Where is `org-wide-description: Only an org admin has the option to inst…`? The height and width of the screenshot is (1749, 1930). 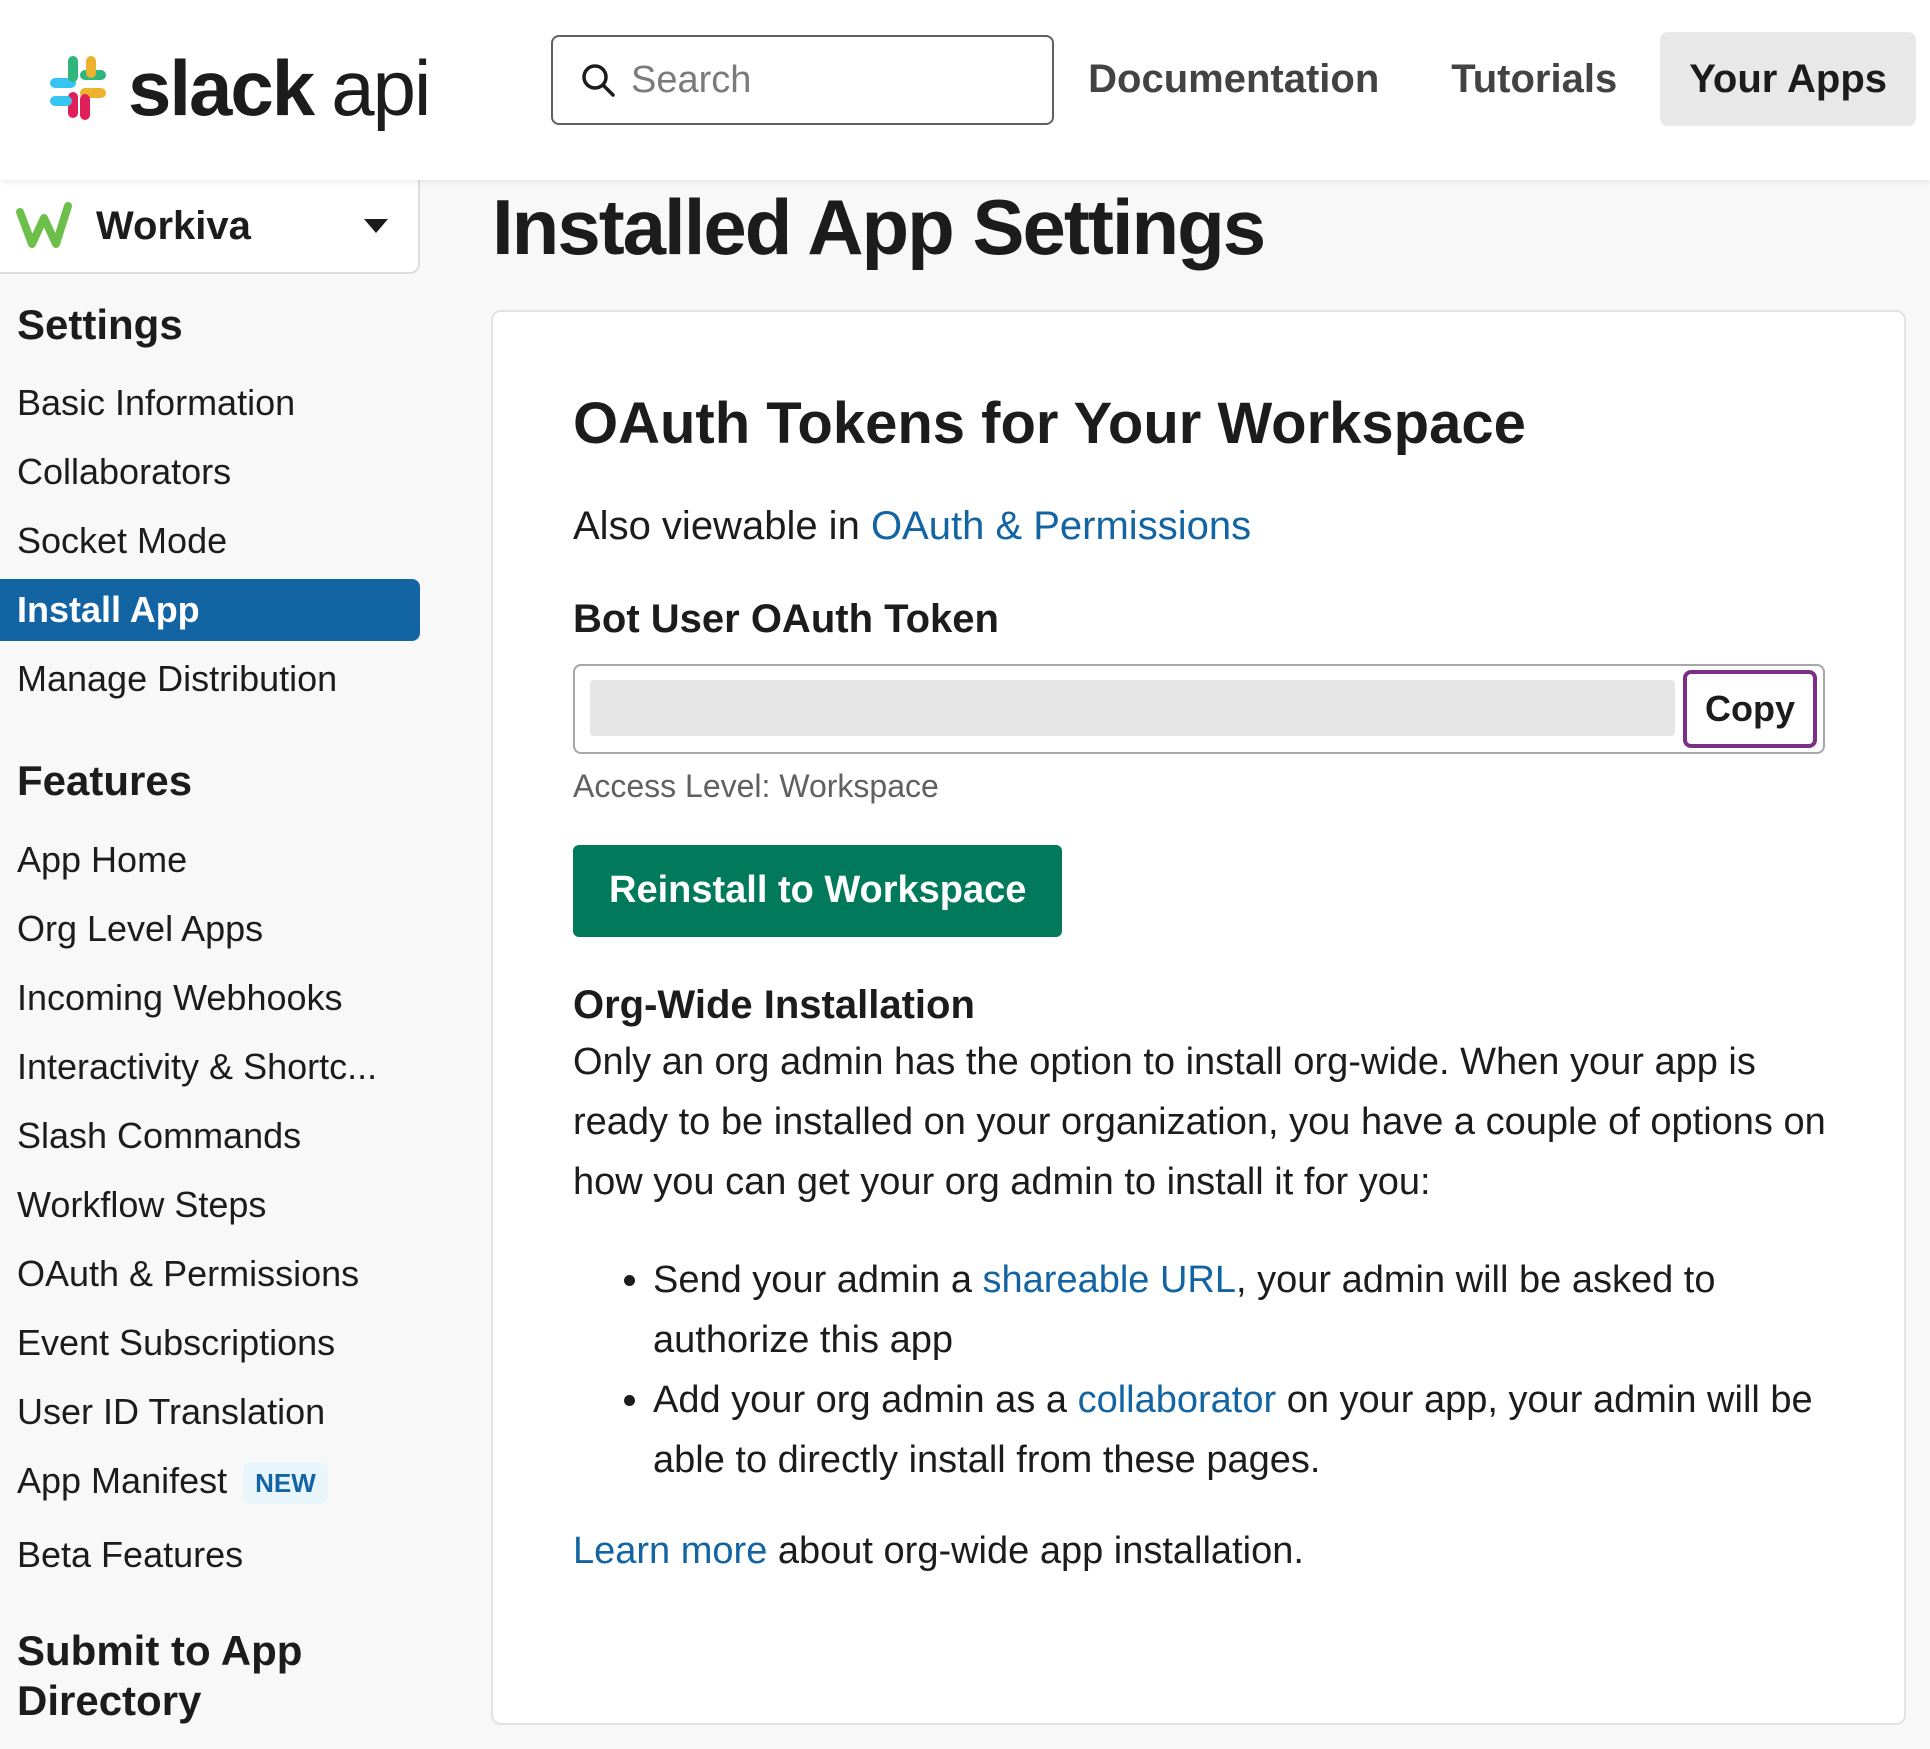 org-wide-description: Only an org admin has the option to inst… is located at coordinates (1199, 1121).